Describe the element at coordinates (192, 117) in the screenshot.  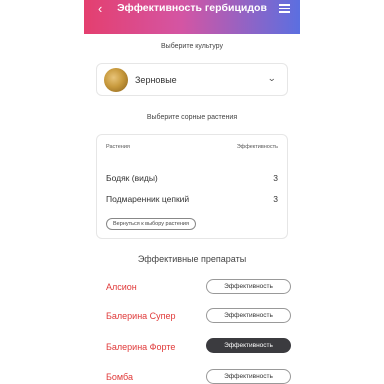
I see `weeds-label: Выберите сорные растения` at that location.